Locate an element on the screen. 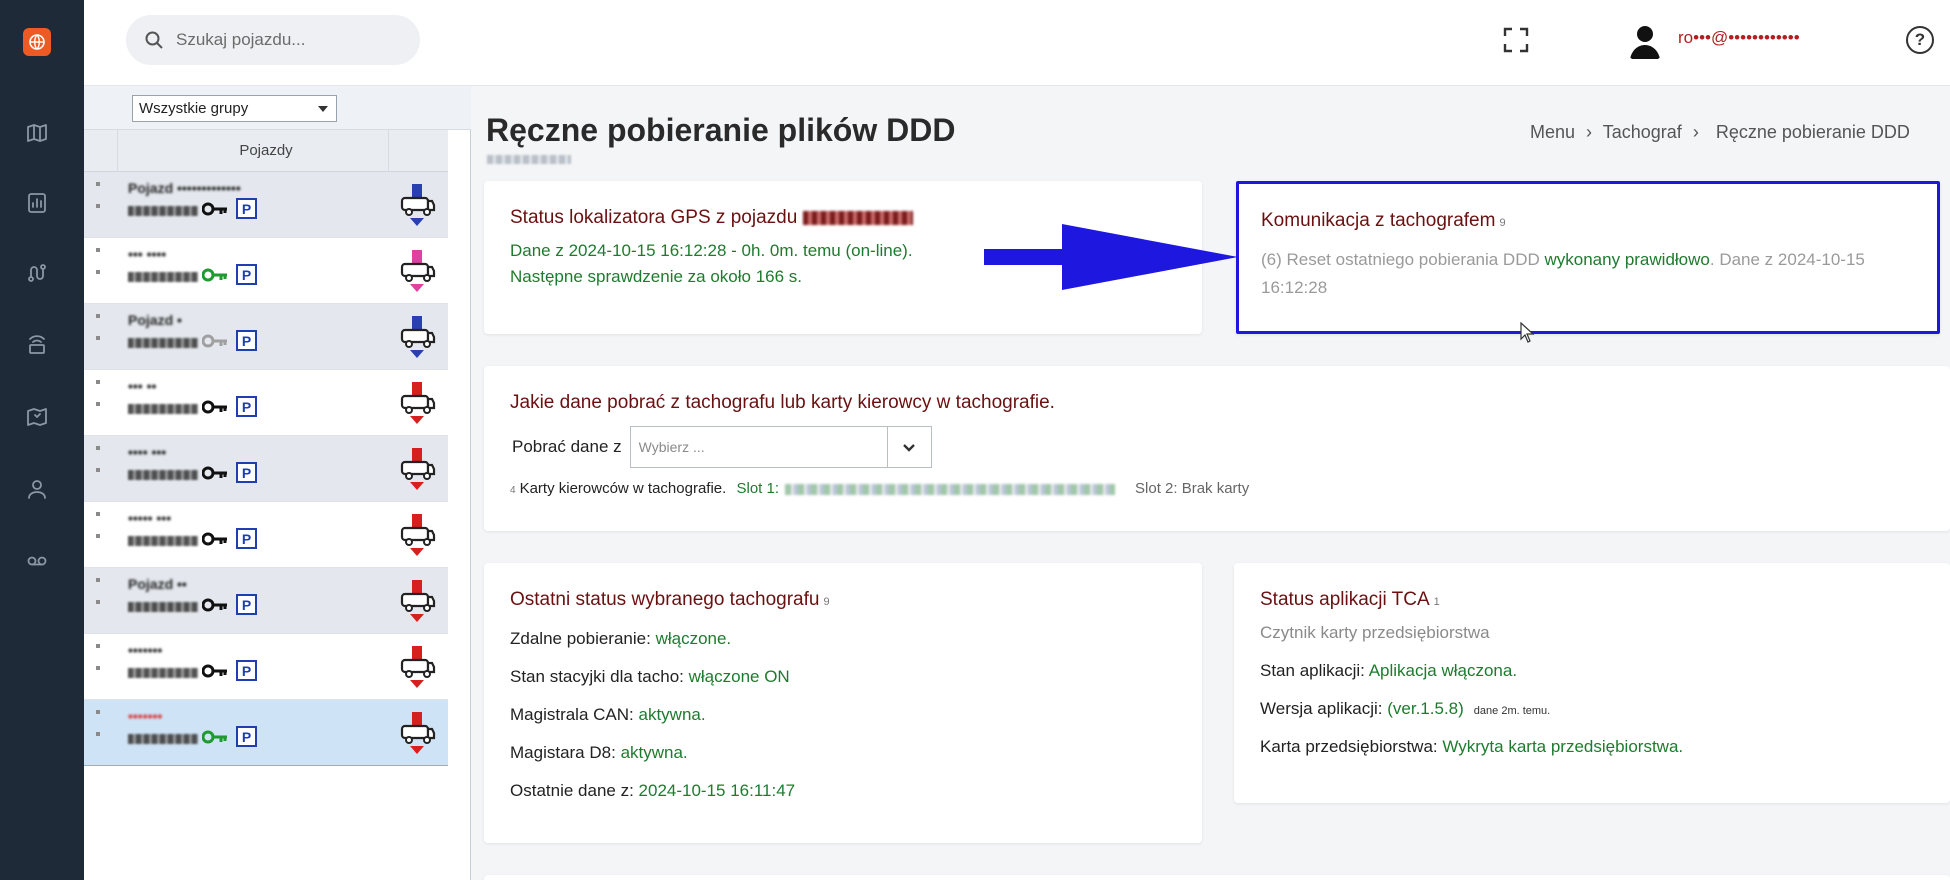 Image resolution: width=1950 pixels, height=880 pixels. nav-rail is located at coordinates (42, 440).